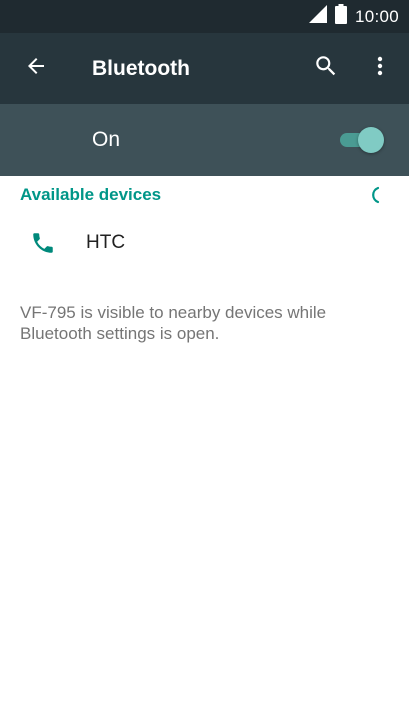 Image resolution: width=409 pixels, height=728 pixels. I want to click on bluetooth-toggle-bar: On, so click(204, 140).